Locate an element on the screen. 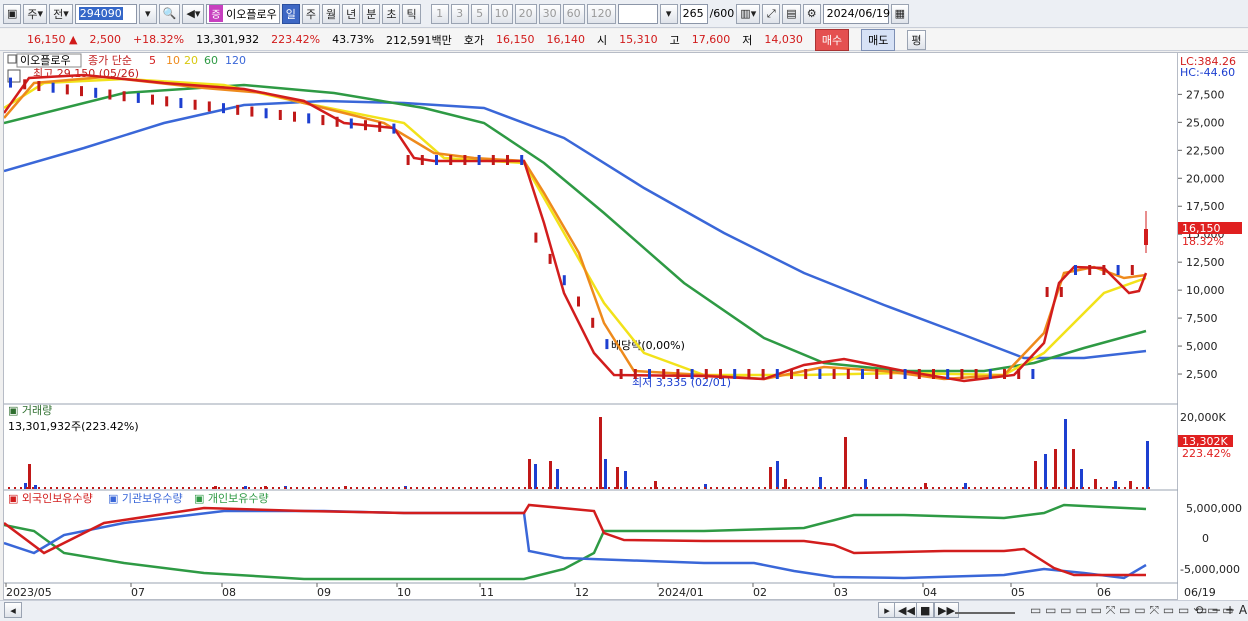 The width and height of the screenshot is (1248, 621). screen-icon: ▣ is located at coordinates (12, 13).